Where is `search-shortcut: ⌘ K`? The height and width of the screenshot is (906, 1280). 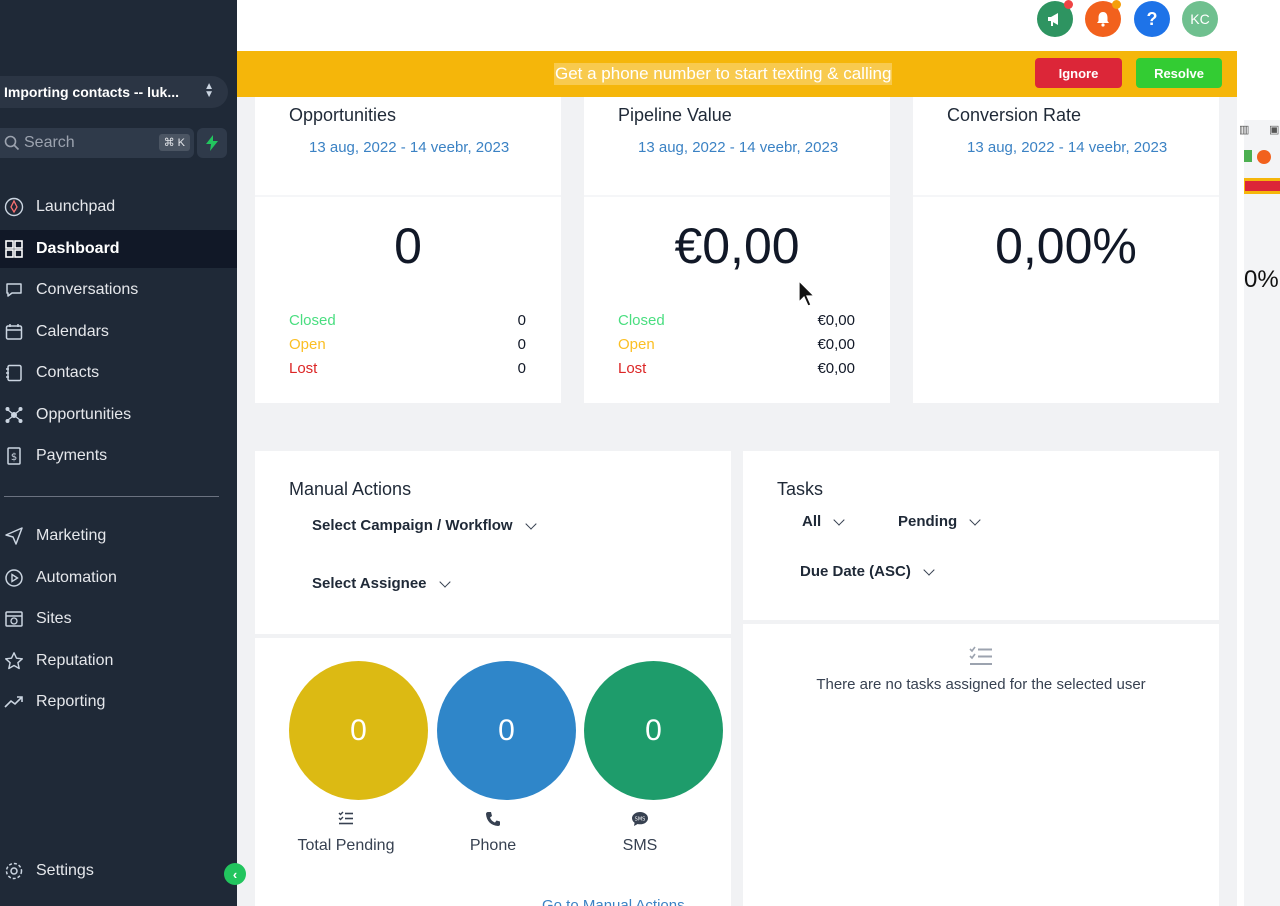
search-shortcut: ⌘ K is located at coordinates (174, 142).